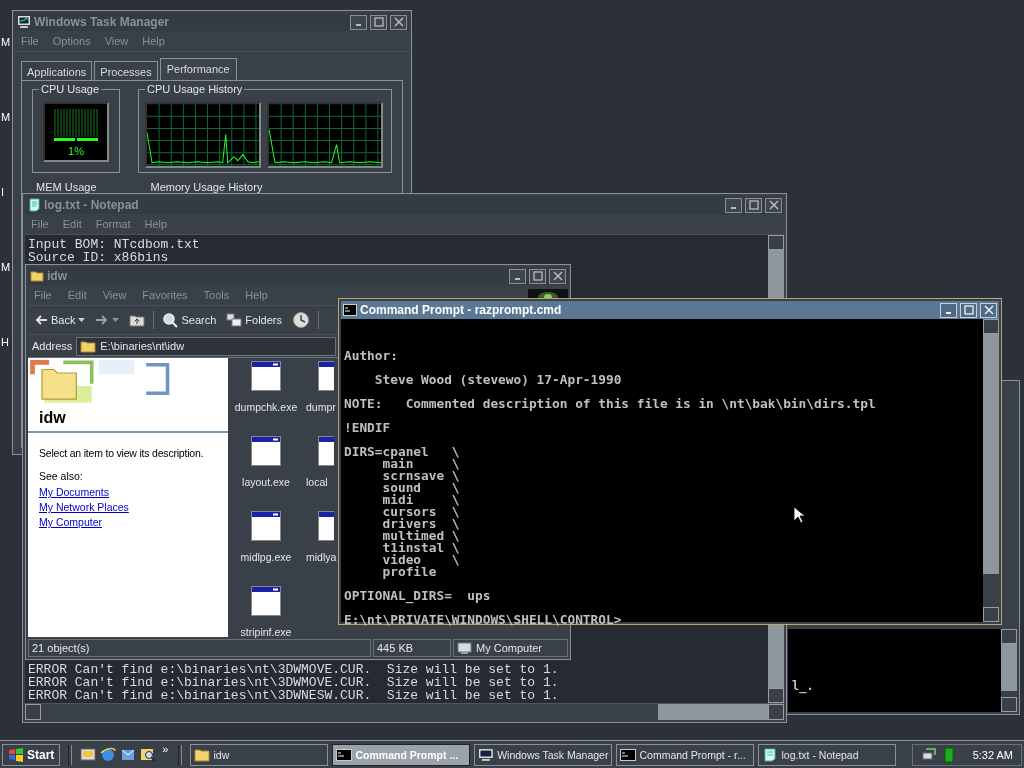 The width and height of the screenshot is (1024, 768). What do you see at coordinates (198, 69) in the screenshot?
I see `tab: Performance` at bounding box center [198, 69].